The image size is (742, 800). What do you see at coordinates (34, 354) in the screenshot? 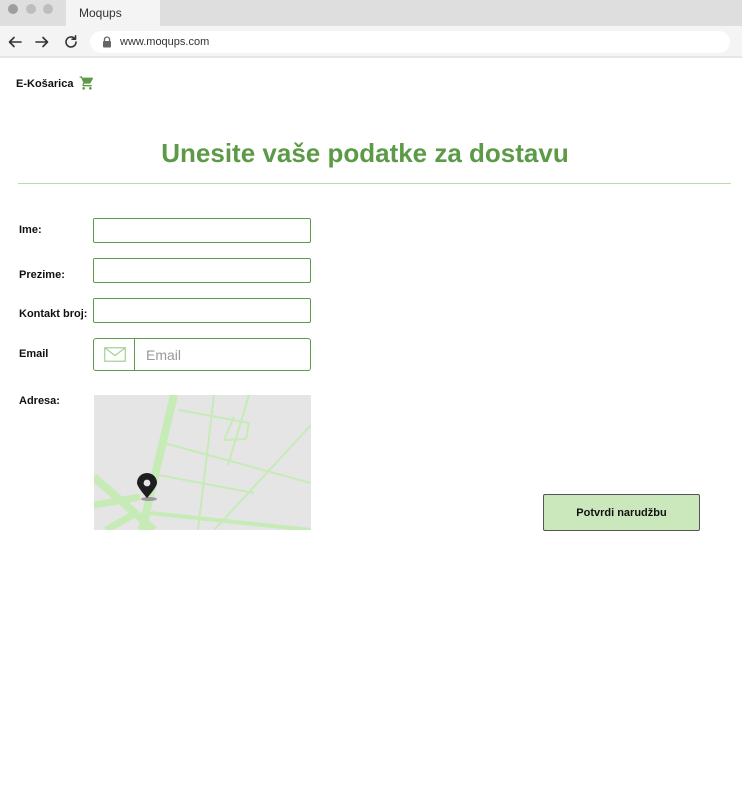
I see `email-label: Email` at bounding box center [34, 354].